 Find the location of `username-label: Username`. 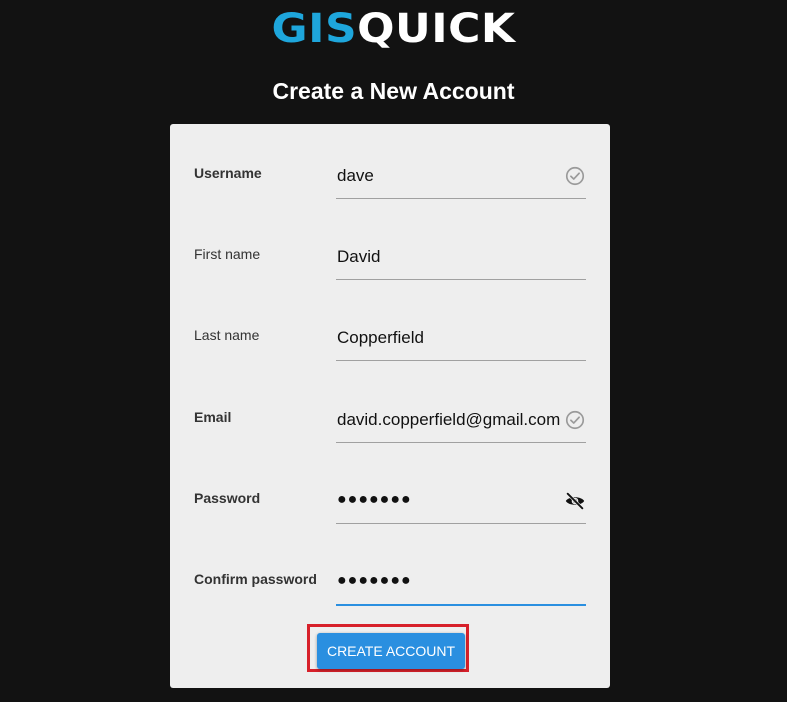

username-label: Username is located at coordinates (228, 173).